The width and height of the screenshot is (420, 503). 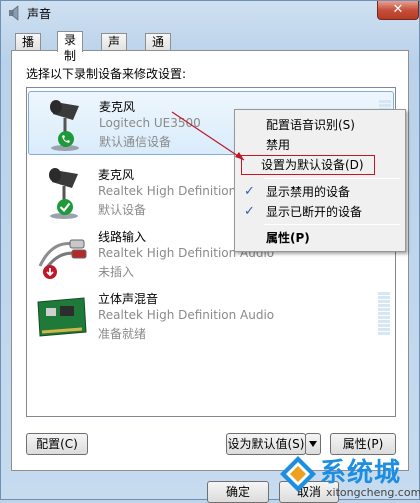 I want to click on phone-badge-icon, so click(x=66, y=139).